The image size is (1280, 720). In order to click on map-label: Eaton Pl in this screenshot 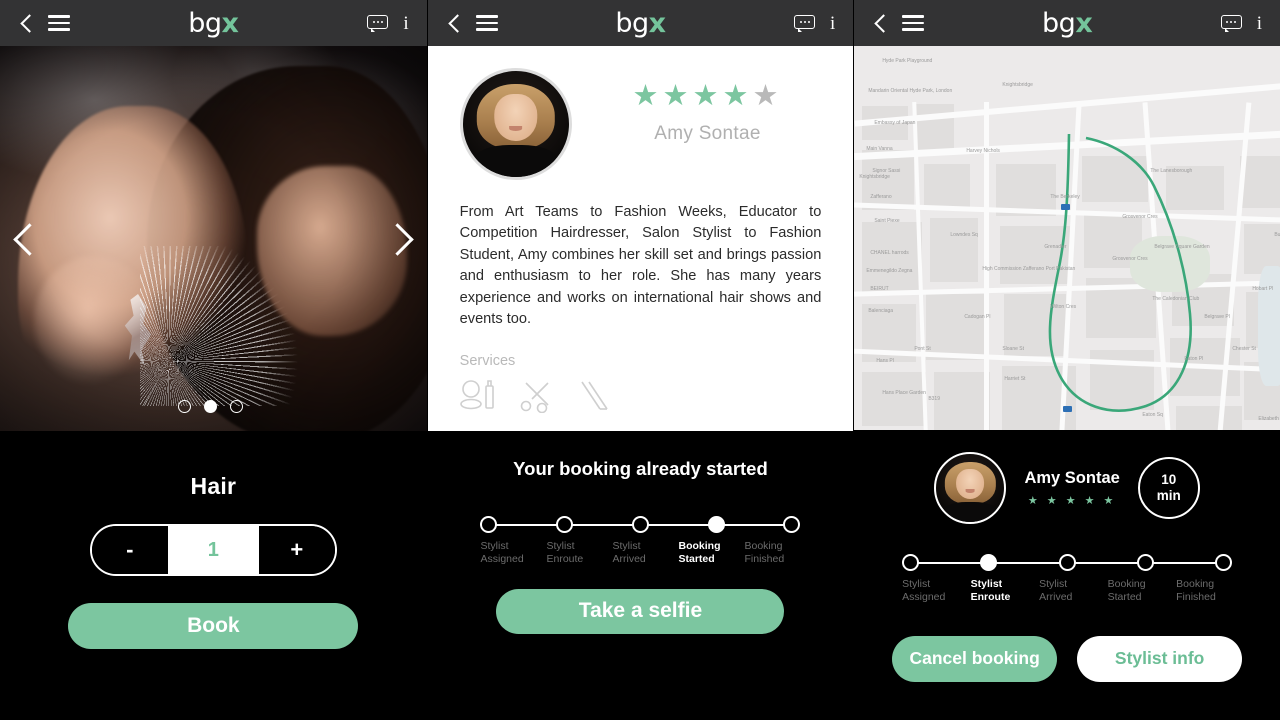, I will do `click(1194, 359)`.